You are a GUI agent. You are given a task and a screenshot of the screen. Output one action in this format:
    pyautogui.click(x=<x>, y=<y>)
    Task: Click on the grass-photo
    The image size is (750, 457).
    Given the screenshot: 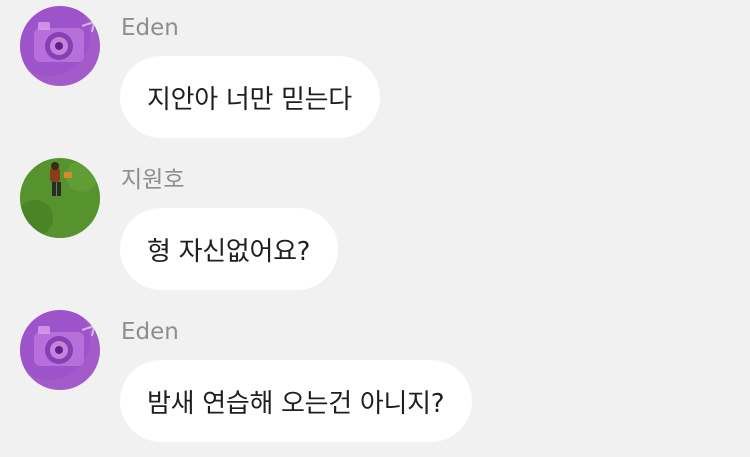 What is the action you would take?
    pyautogui.click(x=60, y=198)
    